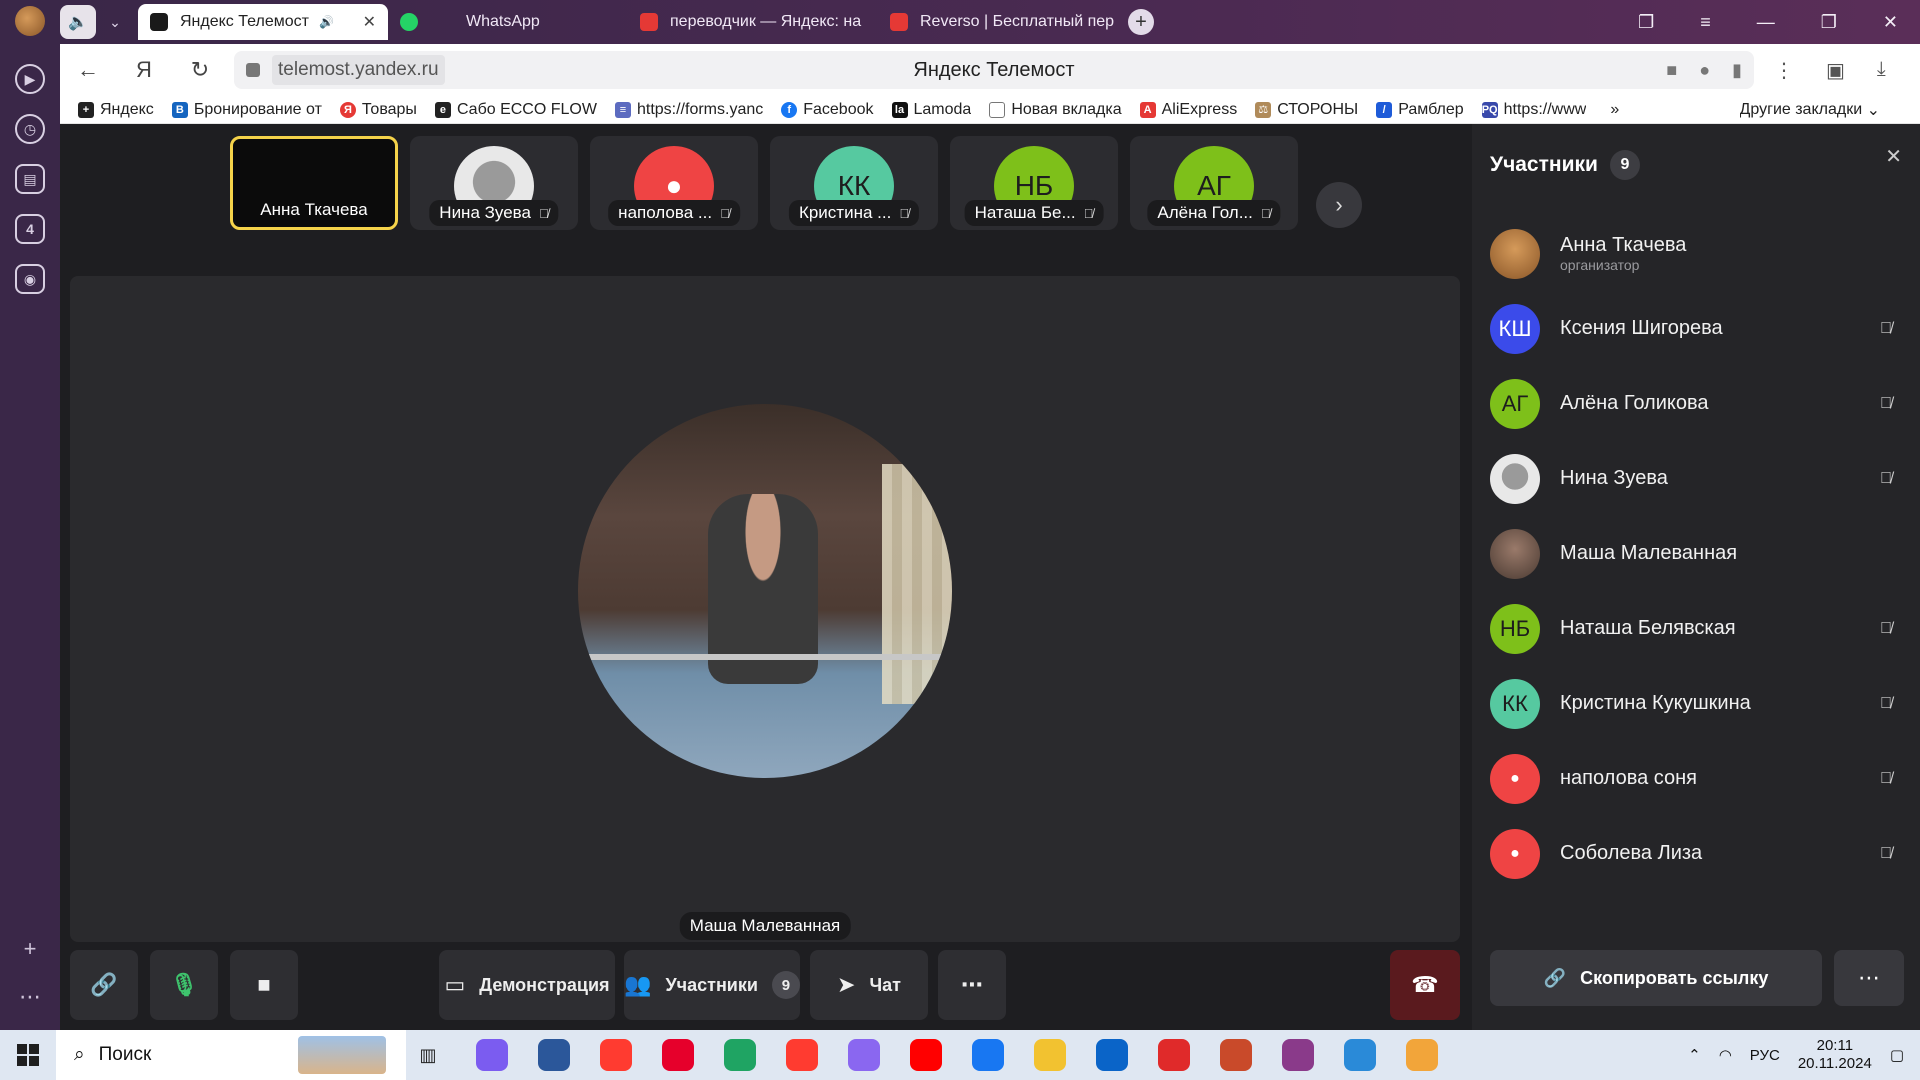 Image resolution: width=1920 pixels, height=1080 pixels. I want to click on start-button, so click(28, 1055).